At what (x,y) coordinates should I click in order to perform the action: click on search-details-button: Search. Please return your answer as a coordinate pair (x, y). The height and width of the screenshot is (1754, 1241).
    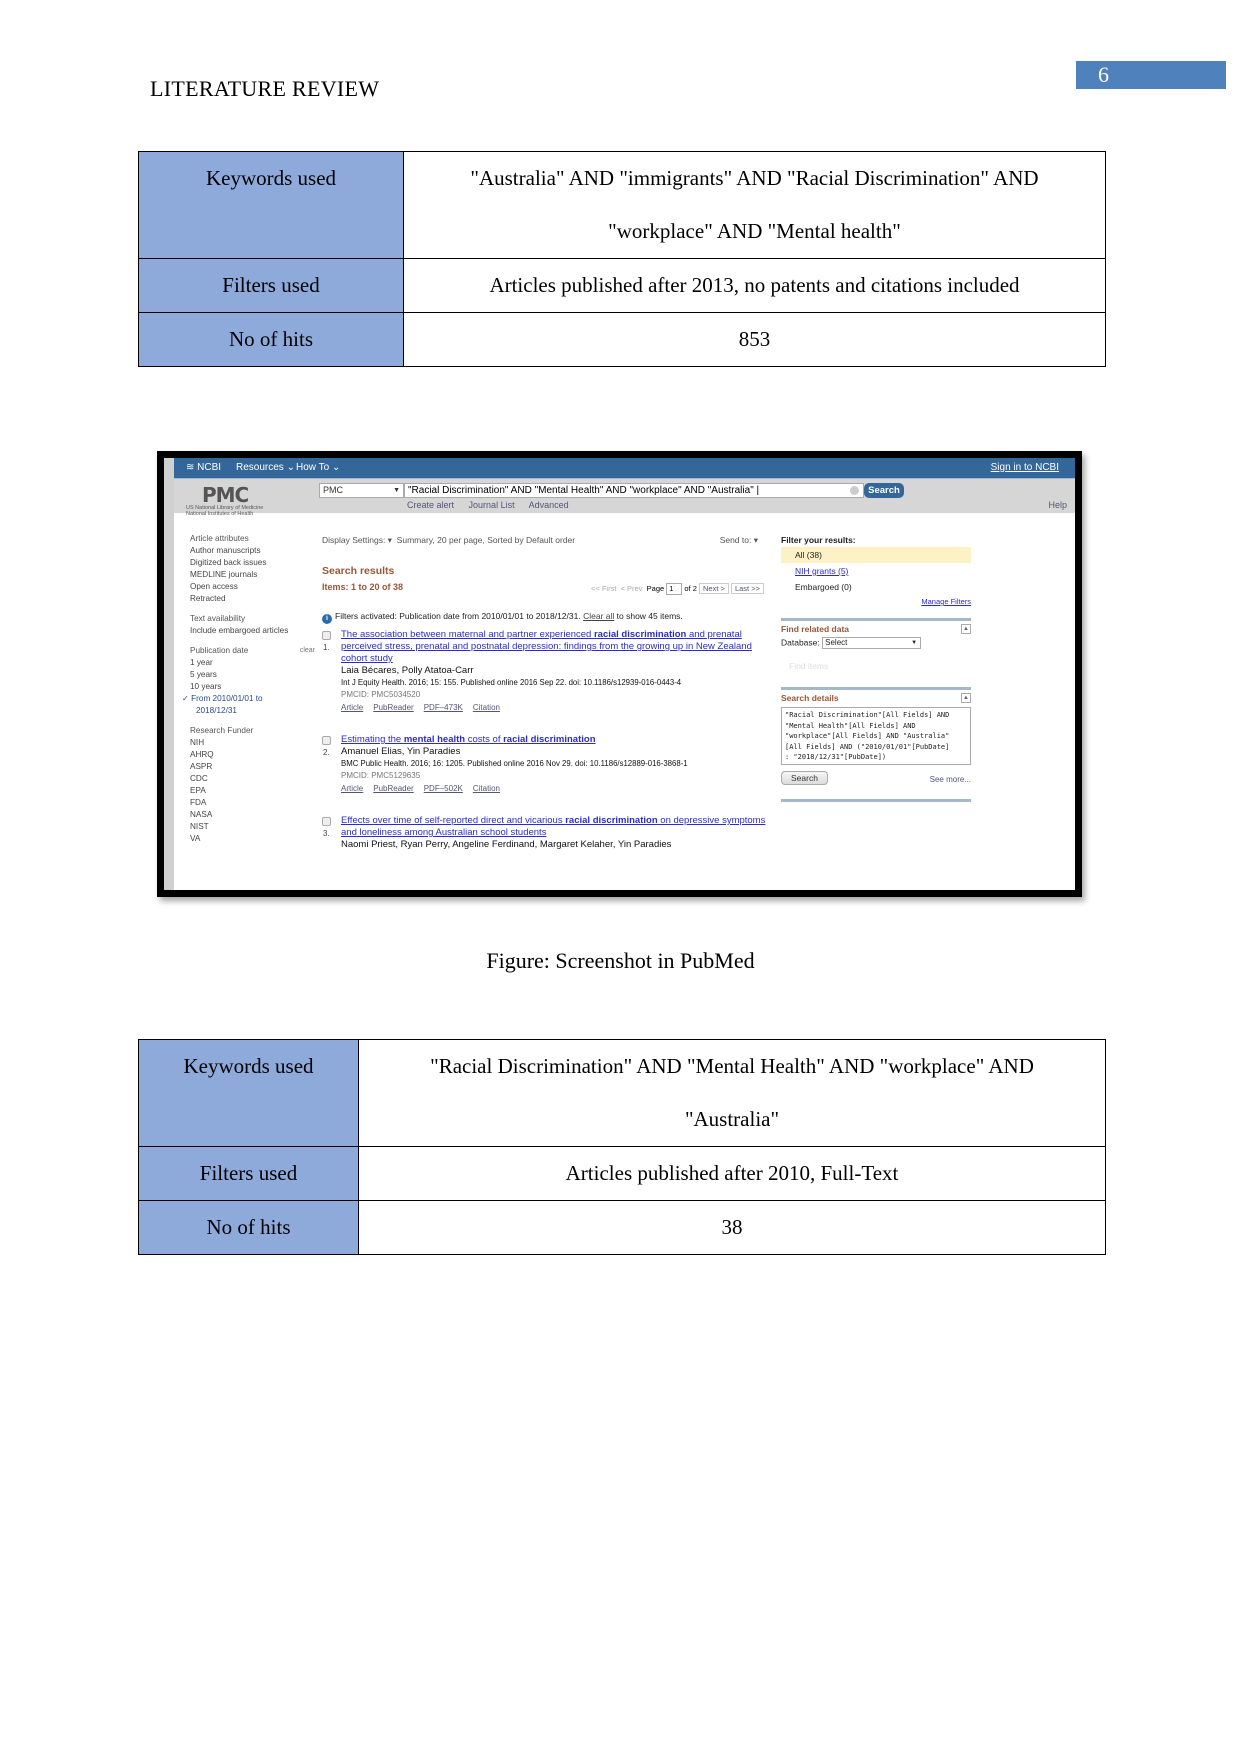
    Looking at the image, I should click on (804, 778).